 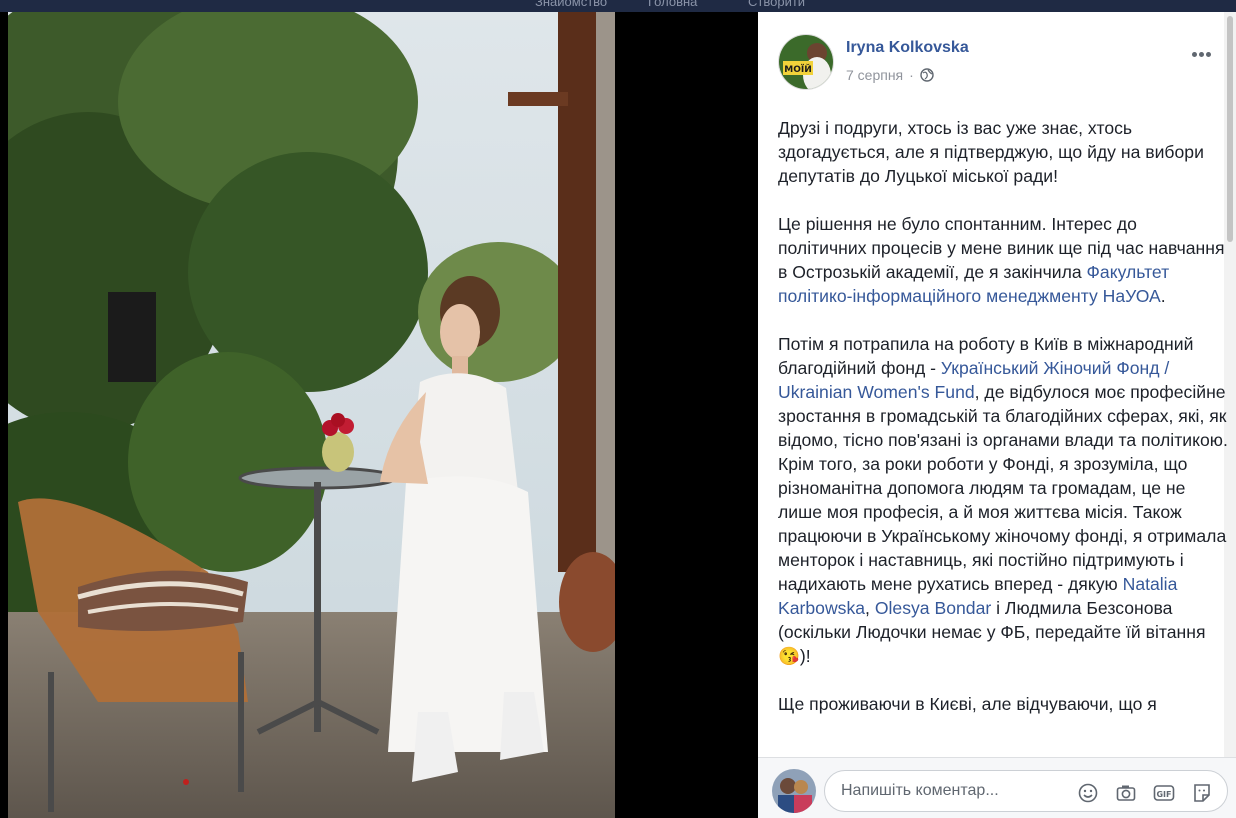 I want to click on post-link: Olesya Bondar, so click(x=933, y=608).